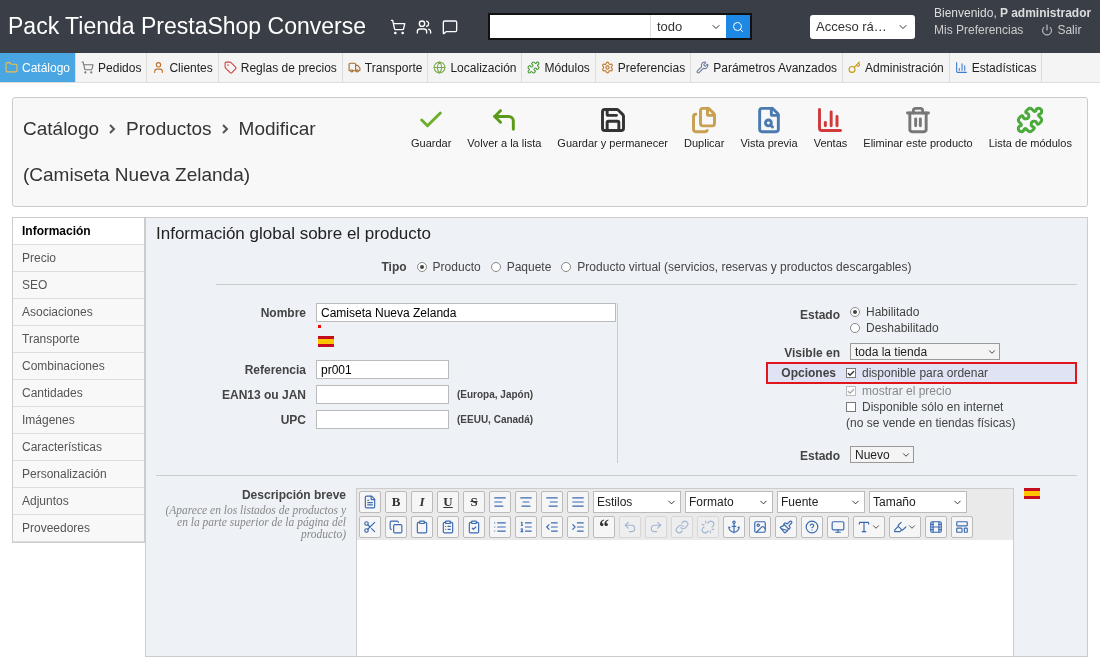  I want to click on side-tab: Adjuntos, so click(78, 501).